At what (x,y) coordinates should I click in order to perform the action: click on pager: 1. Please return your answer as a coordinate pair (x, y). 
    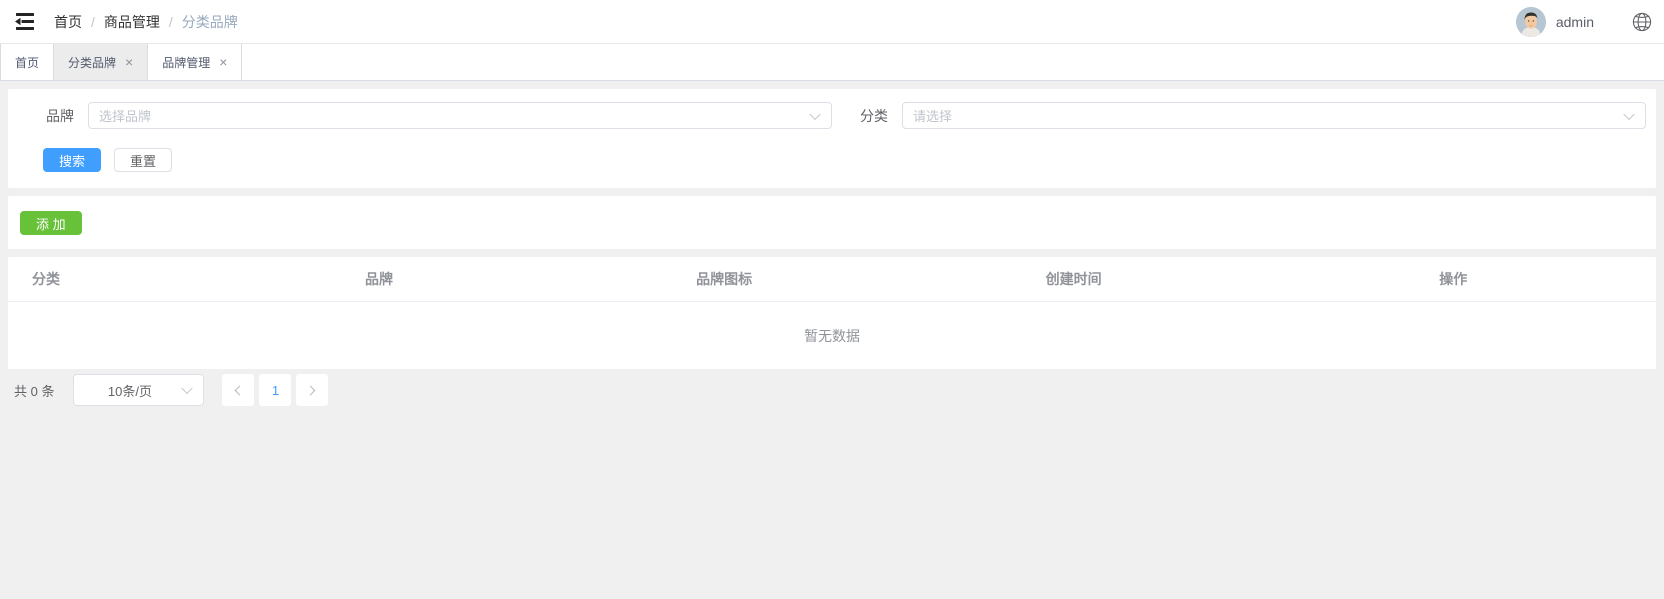
    Looking at the image, I should click on (275, 390).